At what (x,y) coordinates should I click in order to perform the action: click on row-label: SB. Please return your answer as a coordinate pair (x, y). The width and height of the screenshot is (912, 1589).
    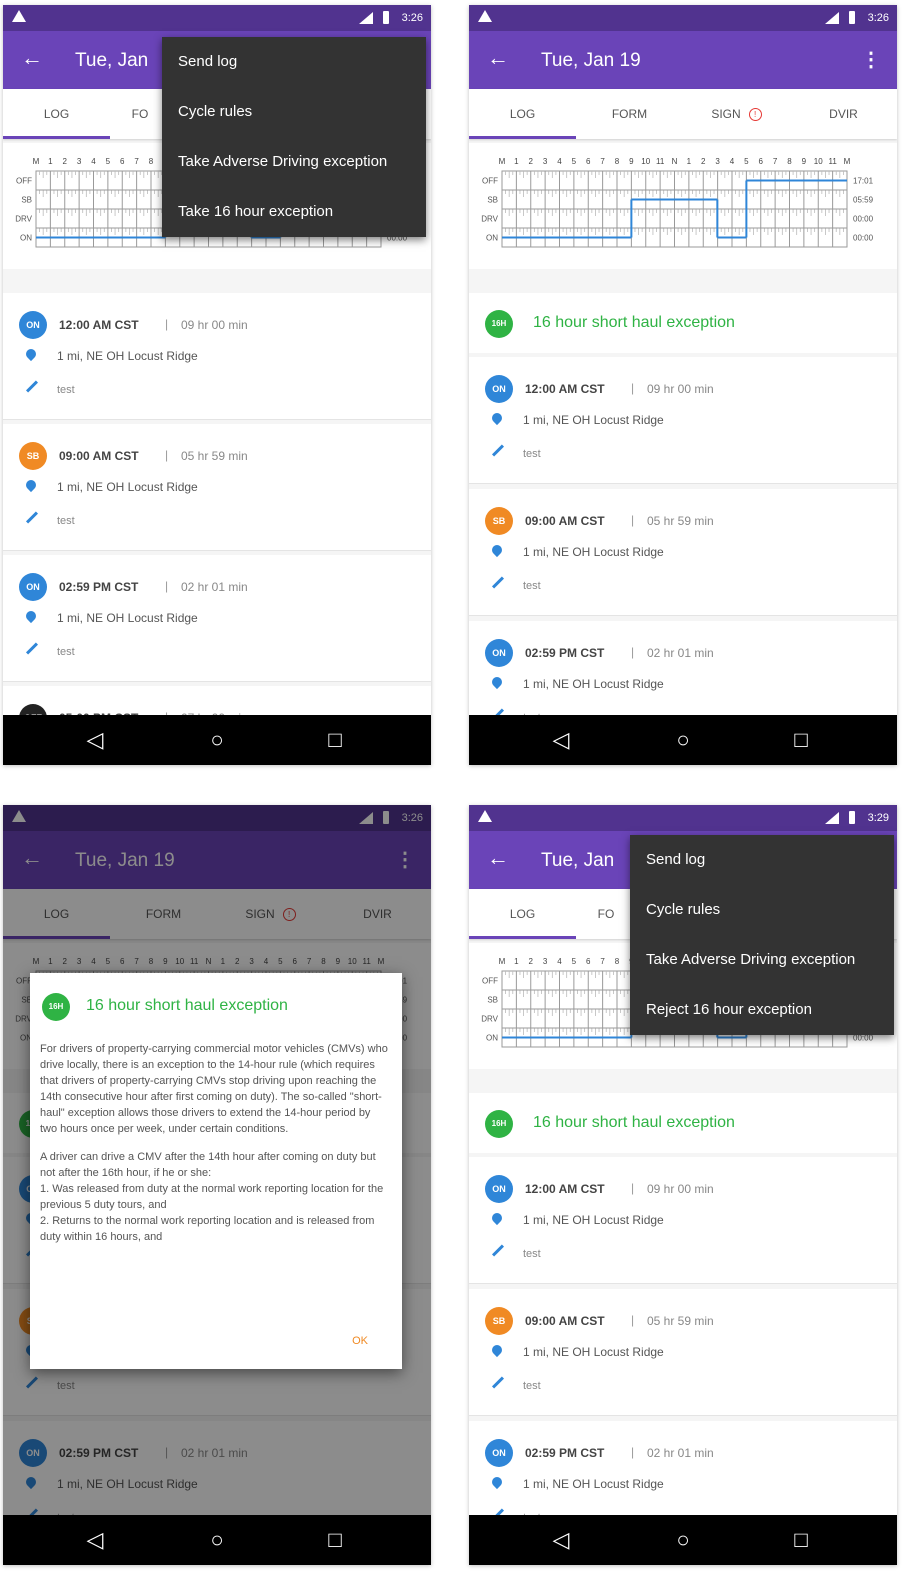
    Looking at the image, I should click on (492, 200).